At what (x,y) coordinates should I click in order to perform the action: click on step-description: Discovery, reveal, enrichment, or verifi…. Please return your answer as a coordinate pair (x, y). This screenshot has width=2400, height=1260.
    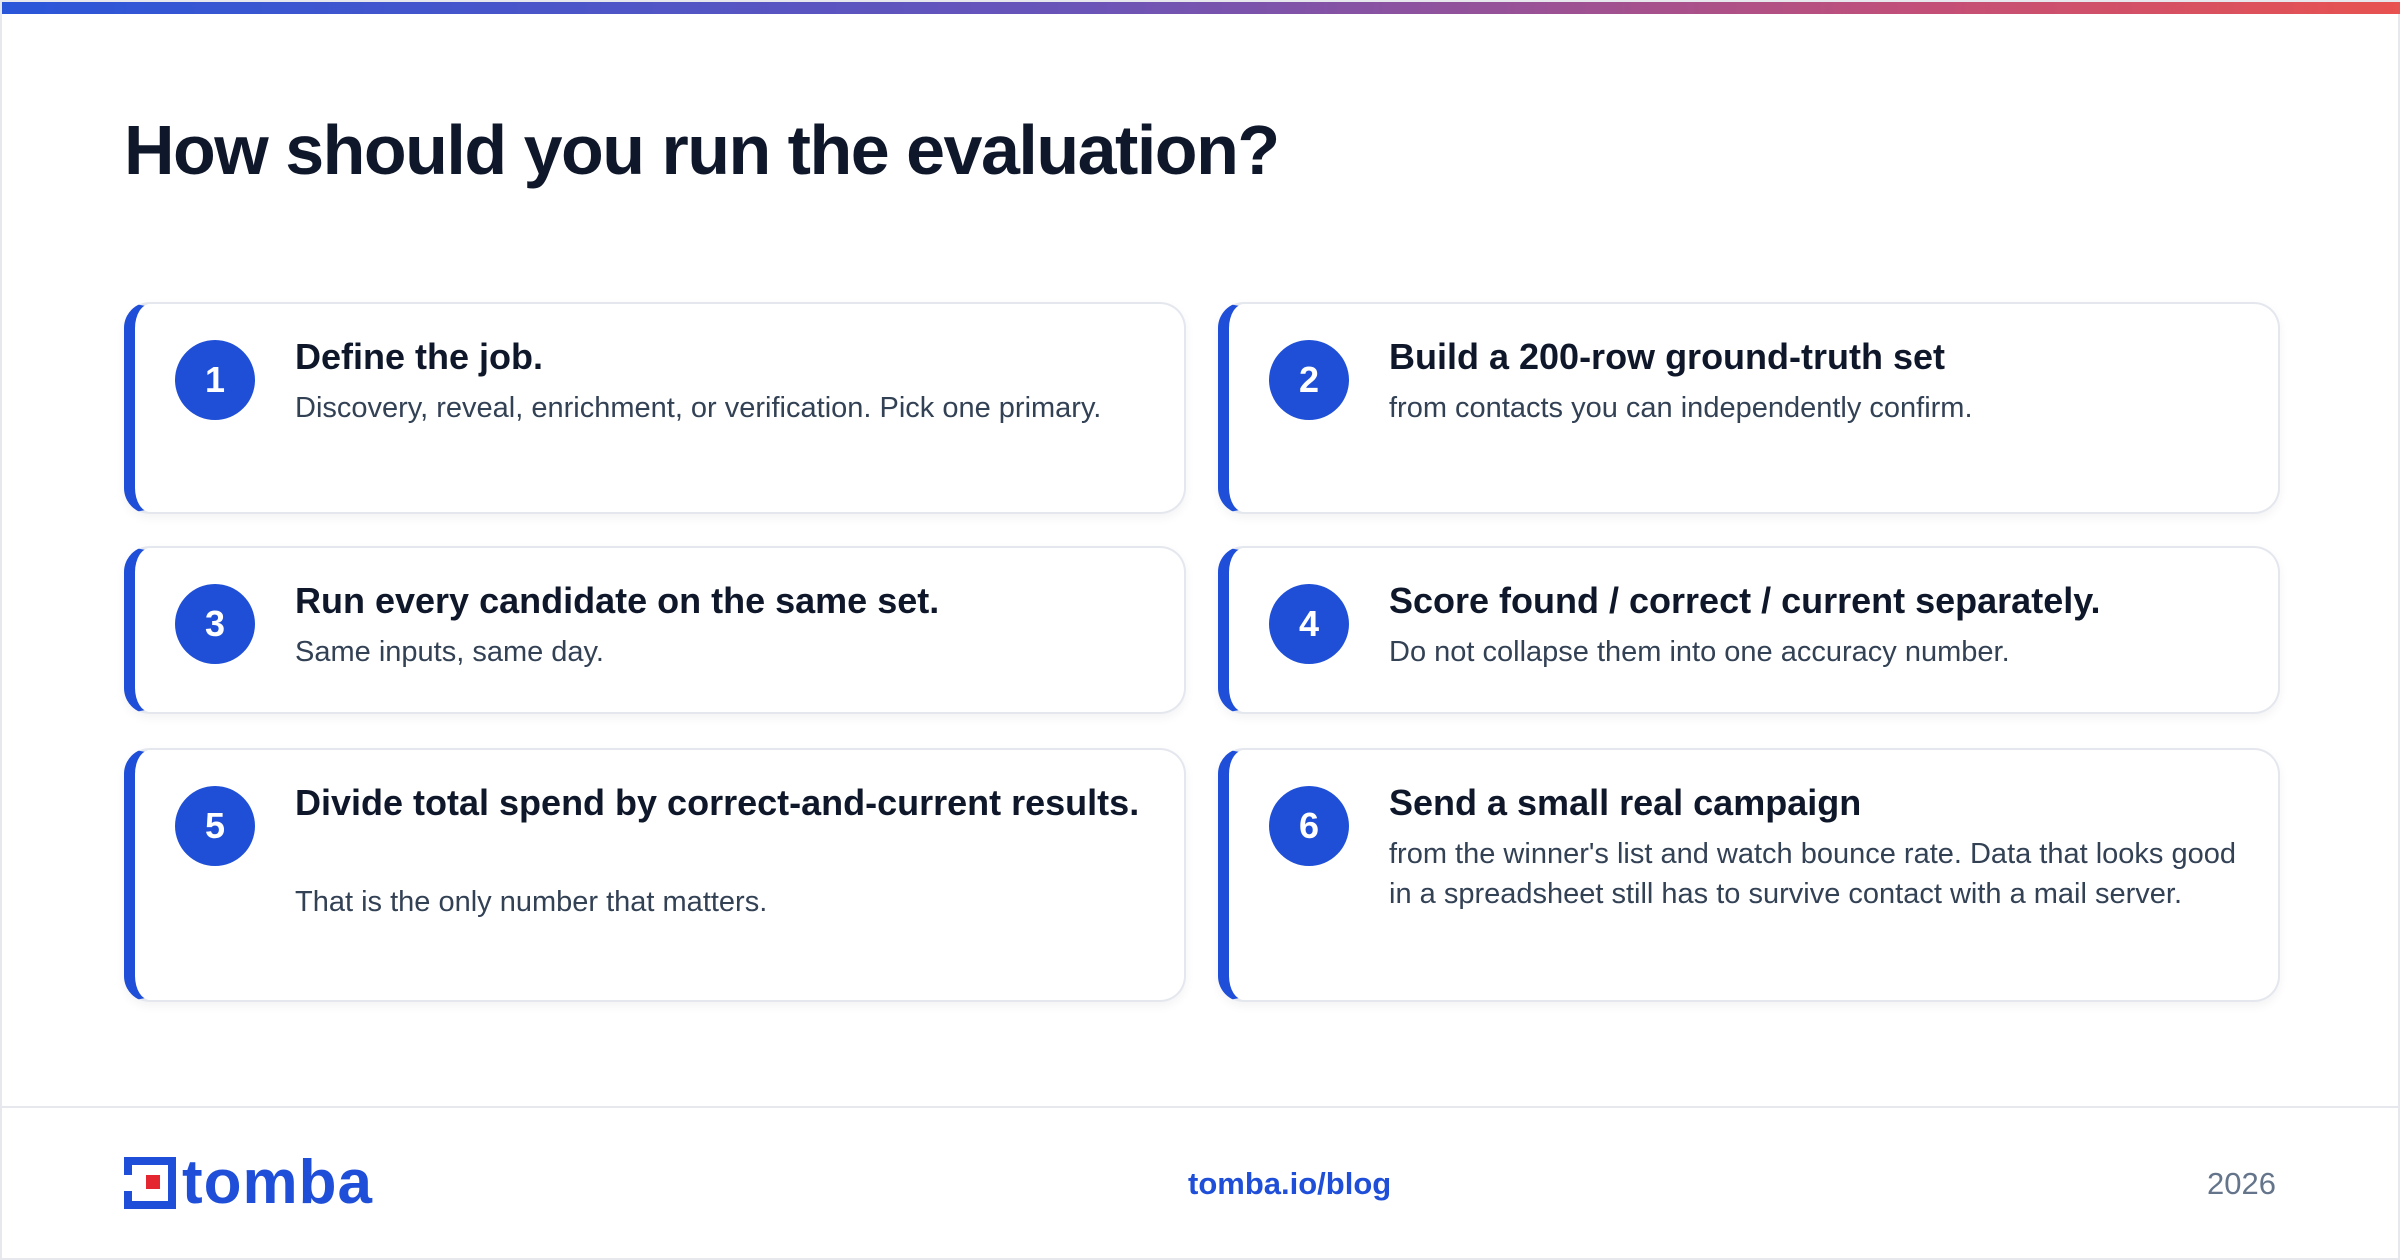
    Looking at the image, I should click on (698, 408).